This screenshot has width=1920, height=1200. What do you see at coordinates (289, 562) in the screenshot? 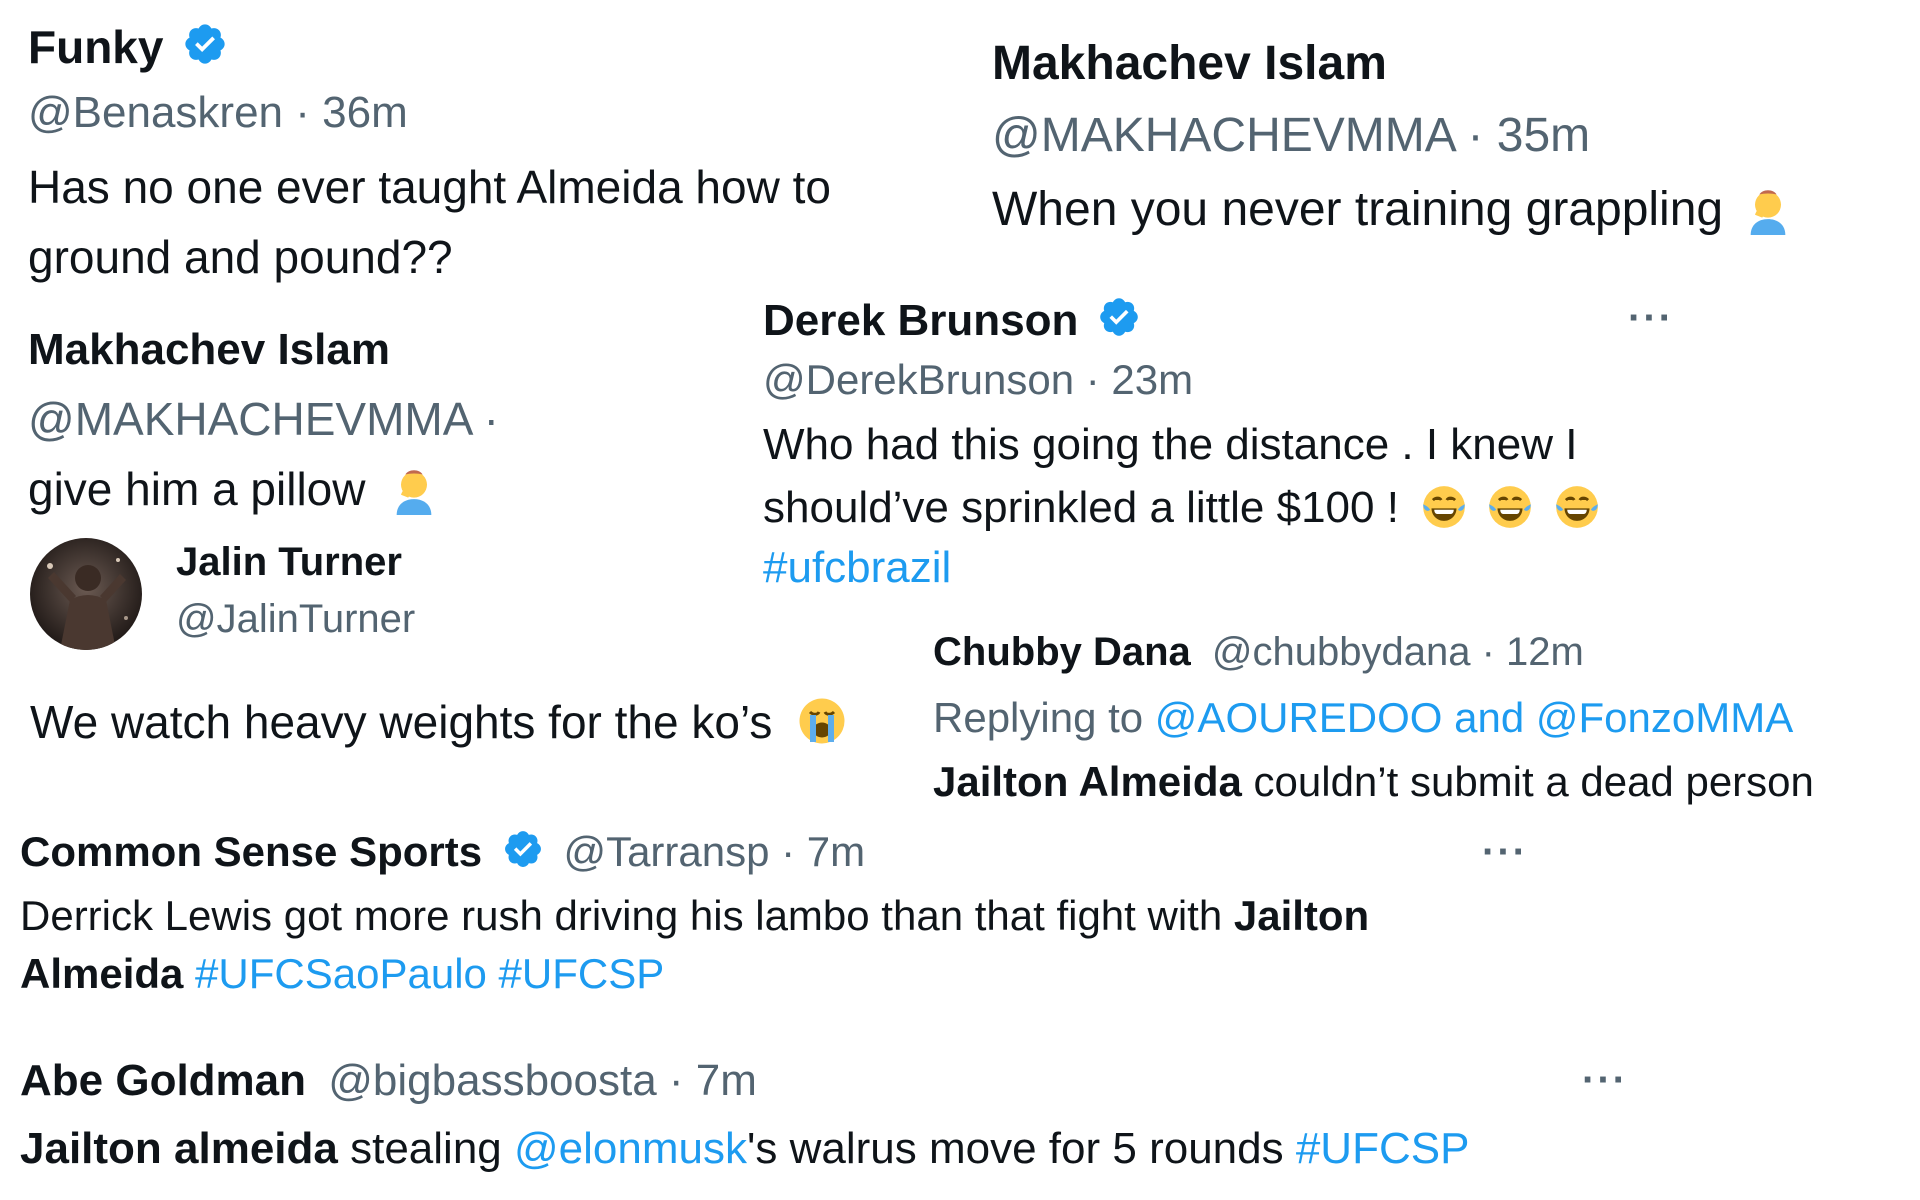
I see `author-name: Jalin Turner` at bounding box center [289, 562].